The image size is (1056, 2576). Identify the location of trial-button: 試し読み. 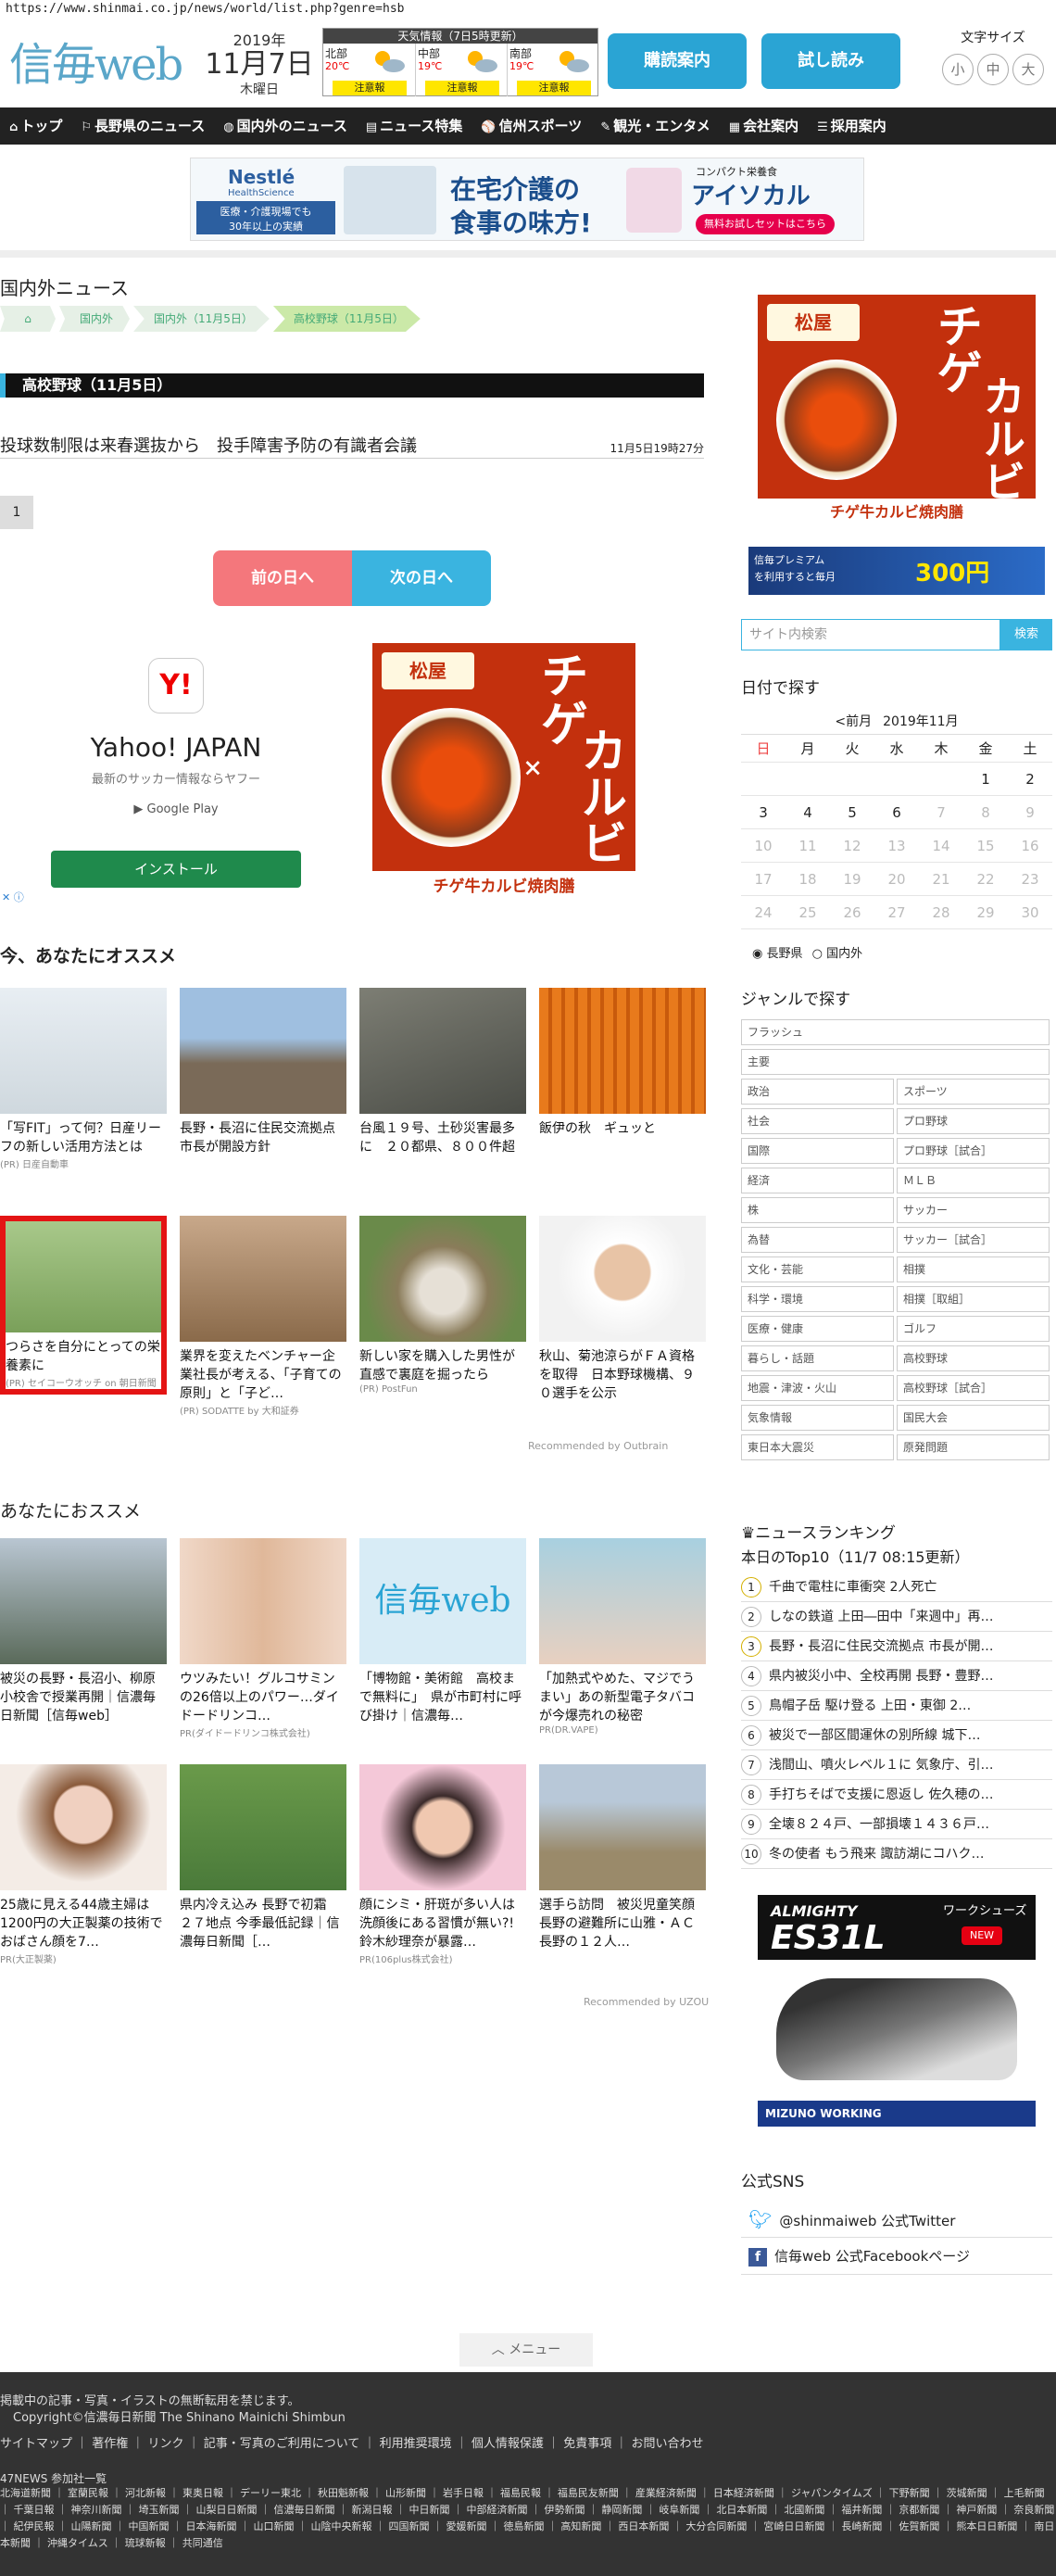
(830, 61).